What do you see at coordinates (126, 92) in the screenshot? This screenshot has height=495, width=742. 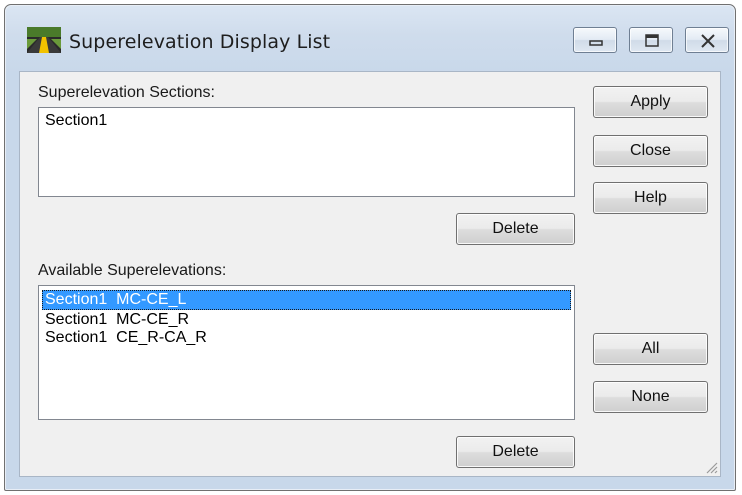 I see `sections-label: Superelevation Sections:` at bounding box center [126, 92].